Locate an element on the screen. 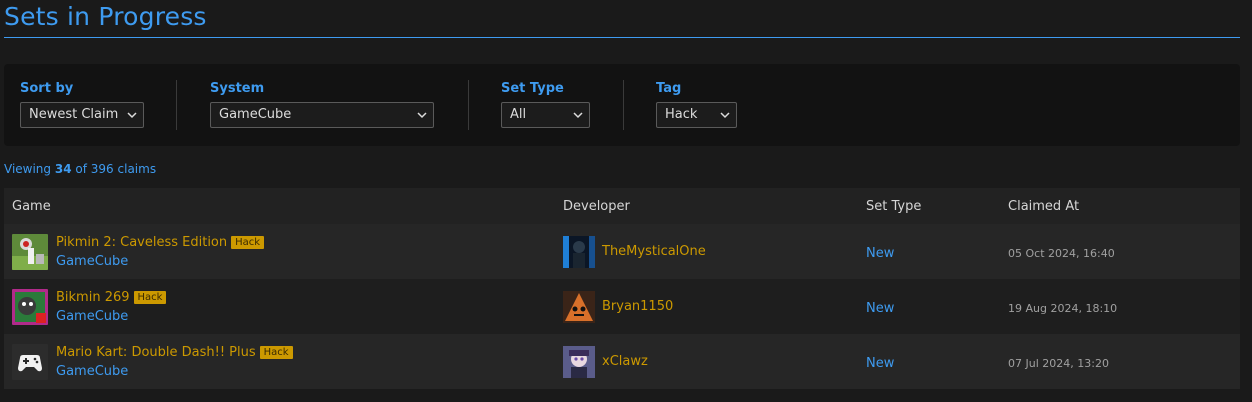 Image resolution: width=1252 pixels, height=402 pixels. page-title: Sets in Progress is located at coordinates (105, 16).